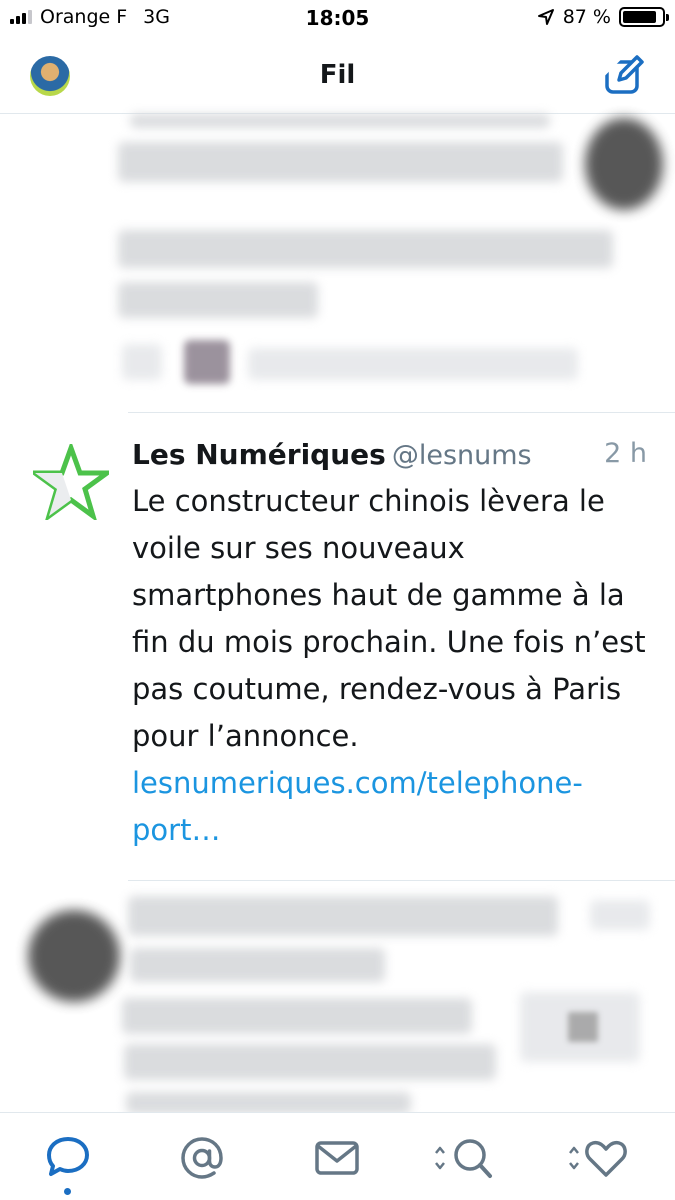 The image size is (675, 1200). I want to click on tweet-author: Les Numériques @lesnums, so click(332, 454).